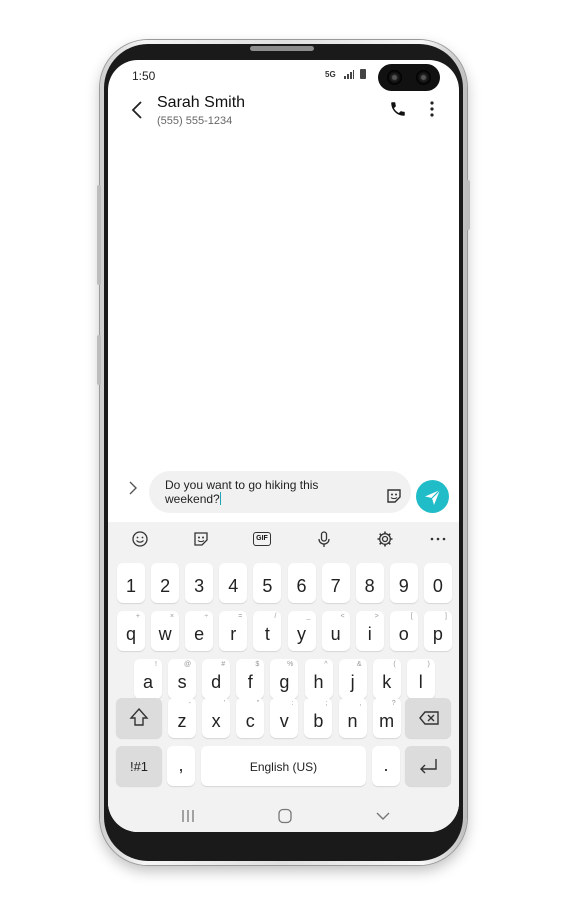 The height and width of the screenshot is (911, 570). Describe the element at coordinates (131, 583) in the screenshot. I see `key-1: 1` at that location.